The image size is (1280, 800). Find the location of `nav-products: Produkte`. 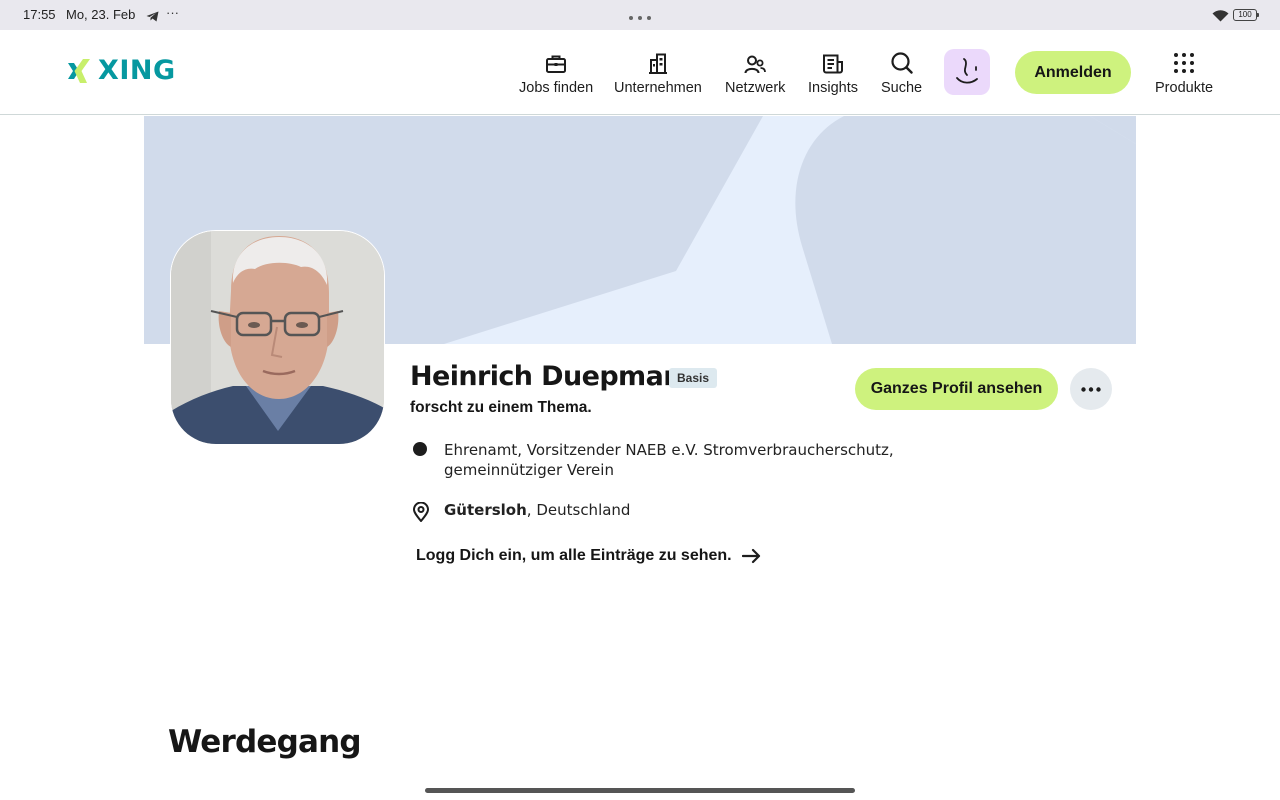

nav-products: Produkte is located at coordinates (1184, 73).